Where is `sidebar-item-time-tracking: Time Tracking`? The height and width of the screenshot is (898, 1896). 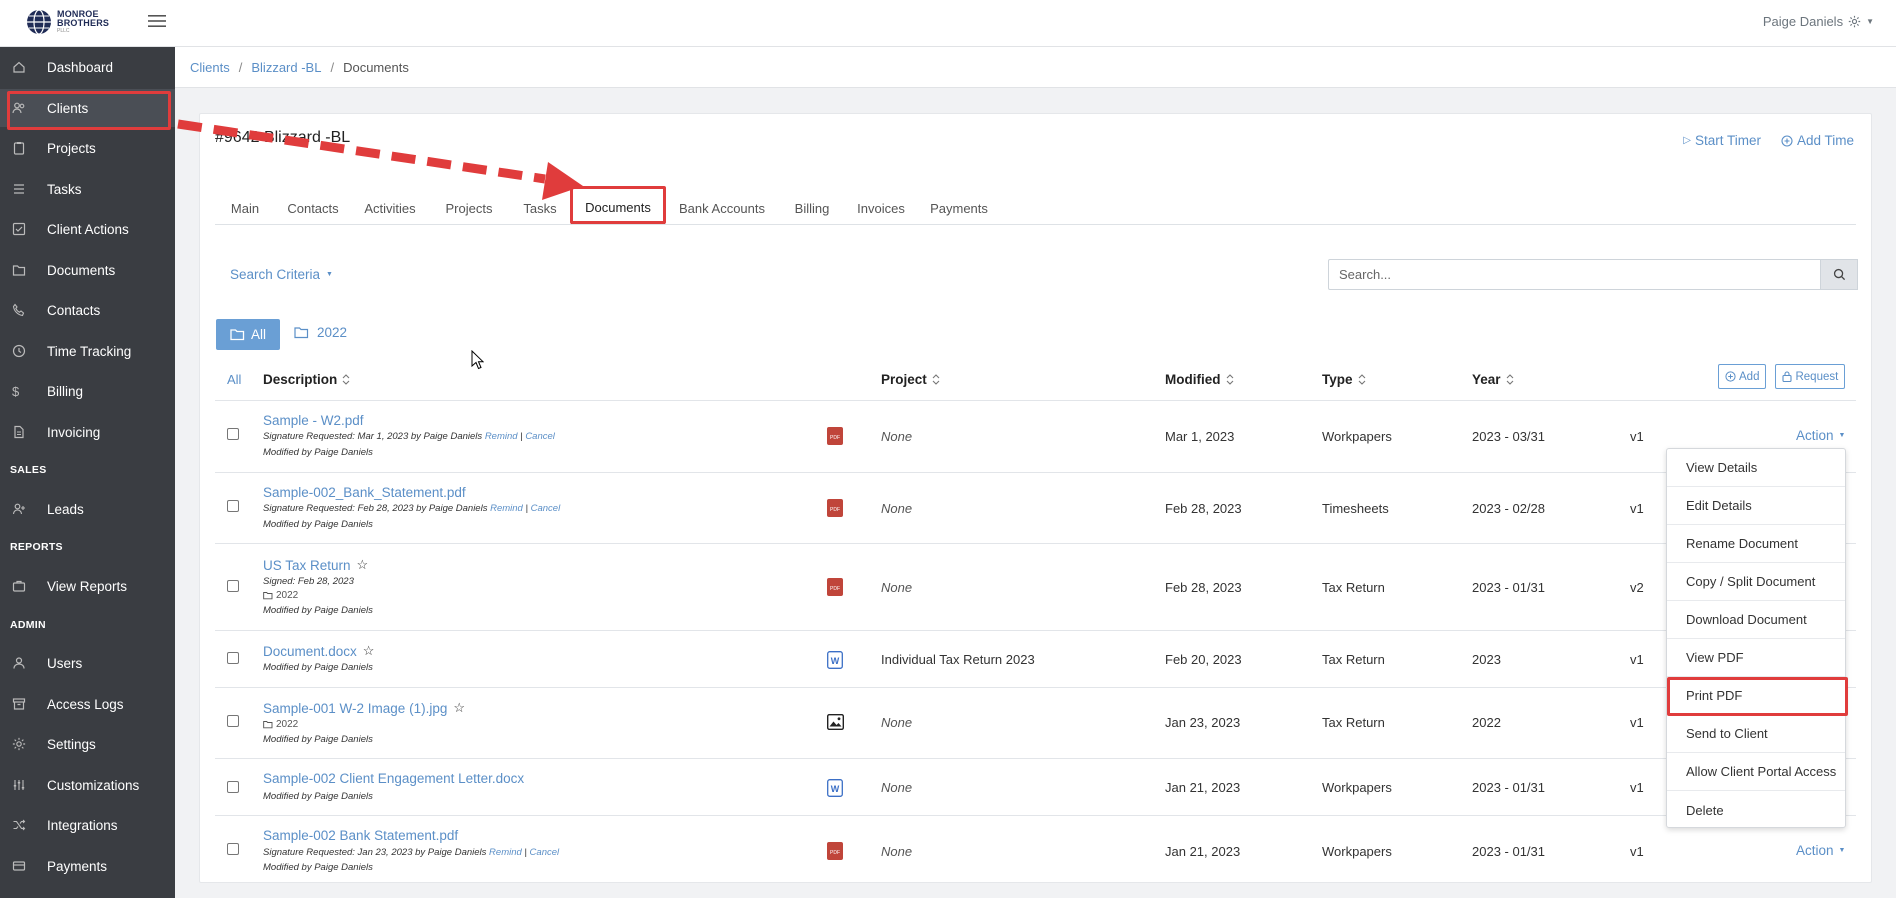
sidebar-item-time-tracking: Time Tracking is located at coordinates (87, 351).